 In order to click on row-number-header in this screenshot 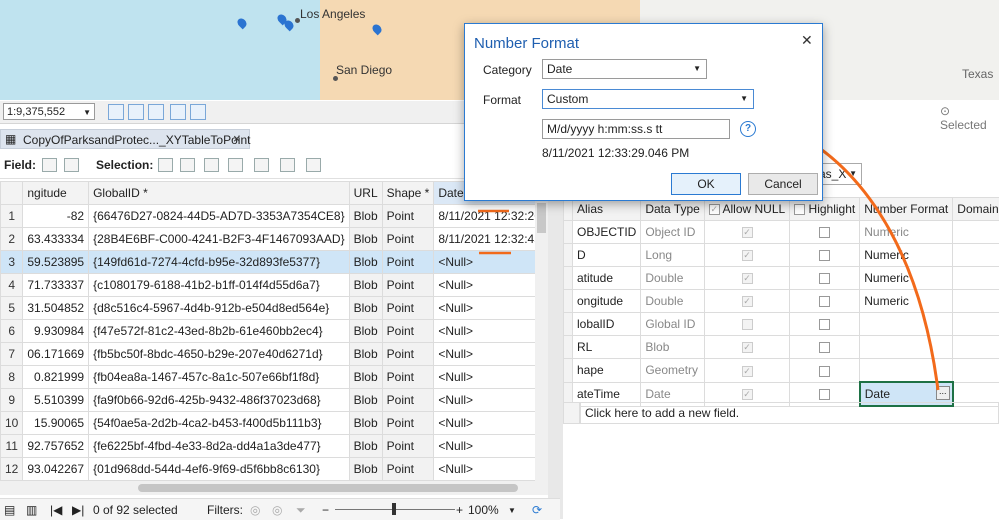, I will do `click(12, 193)`.